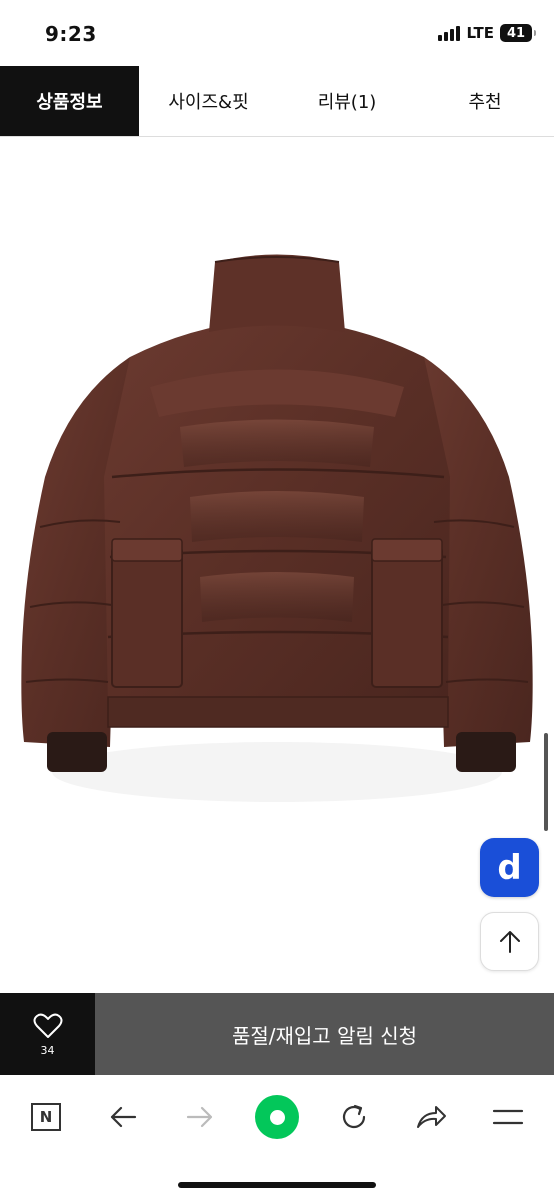 The image size is (554, 1200). What do you see at coordinates (546, 782) in the screenshot?
I see `scrollbar` at bounding box center [546, 782].